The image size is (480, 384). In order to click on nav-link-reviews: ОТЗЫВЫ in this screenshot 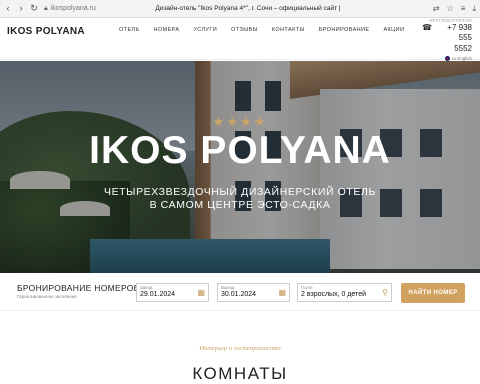, I will do `click(244, 30)`.